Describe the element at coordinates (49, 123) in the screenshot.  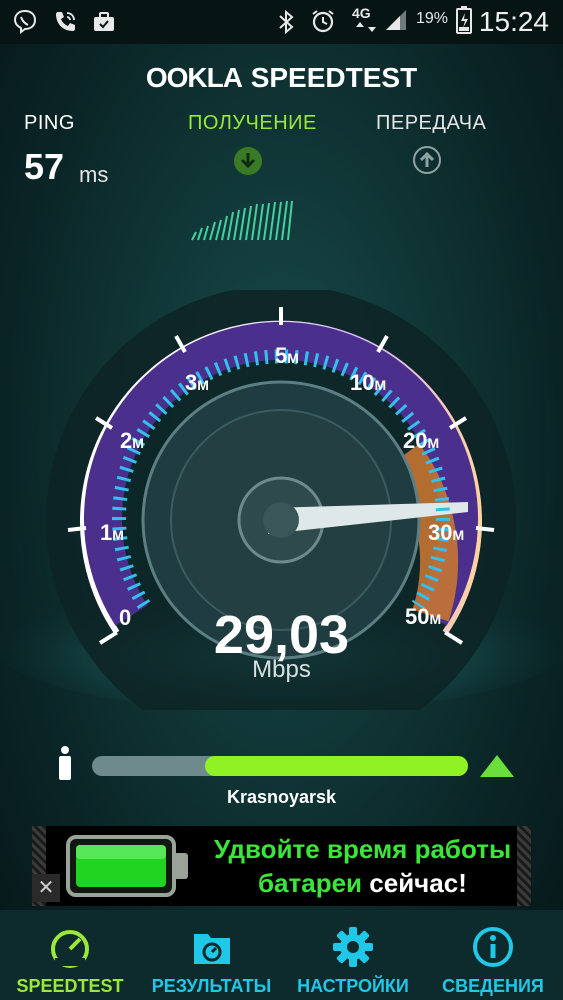
I see `ping-label: PING` at that location.